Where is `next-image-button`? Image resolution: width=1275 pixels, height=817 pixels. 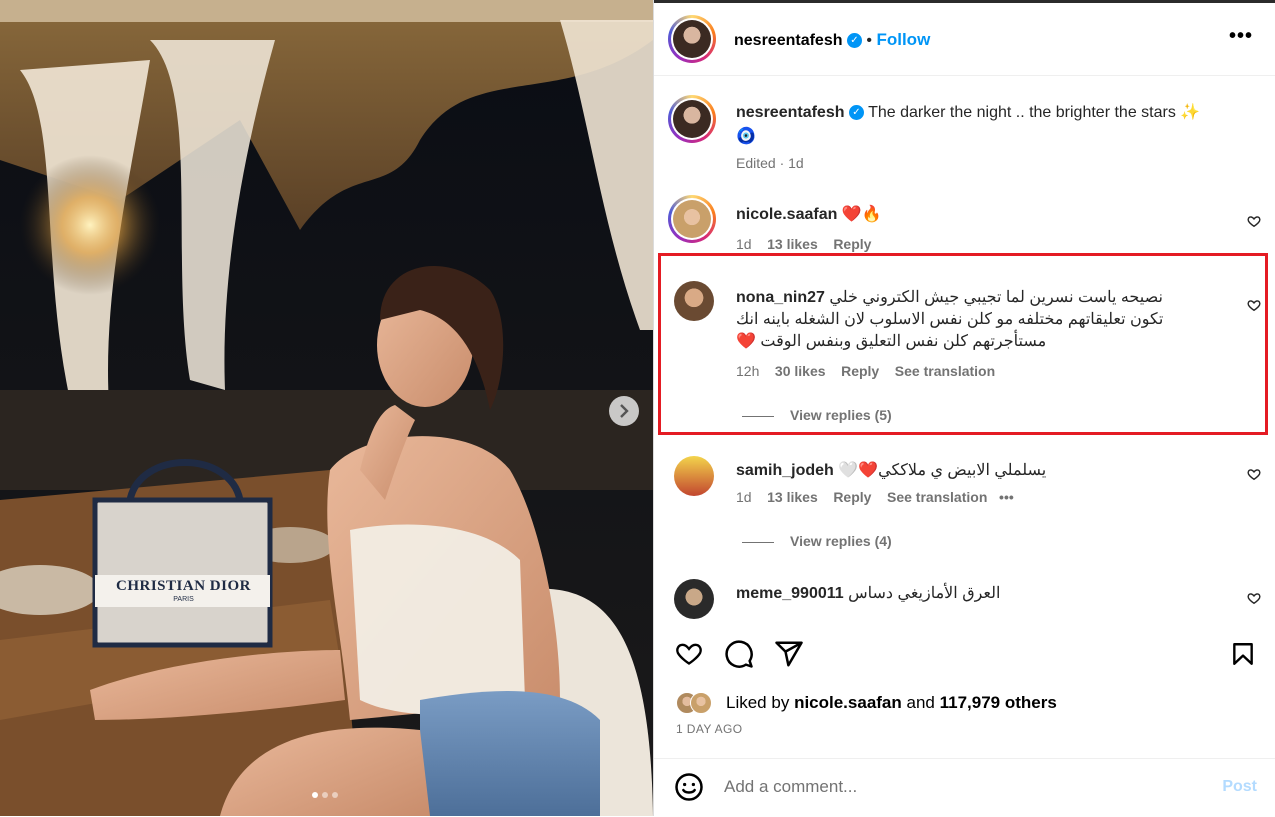 next-image-button is located at coordinates (624, 411).